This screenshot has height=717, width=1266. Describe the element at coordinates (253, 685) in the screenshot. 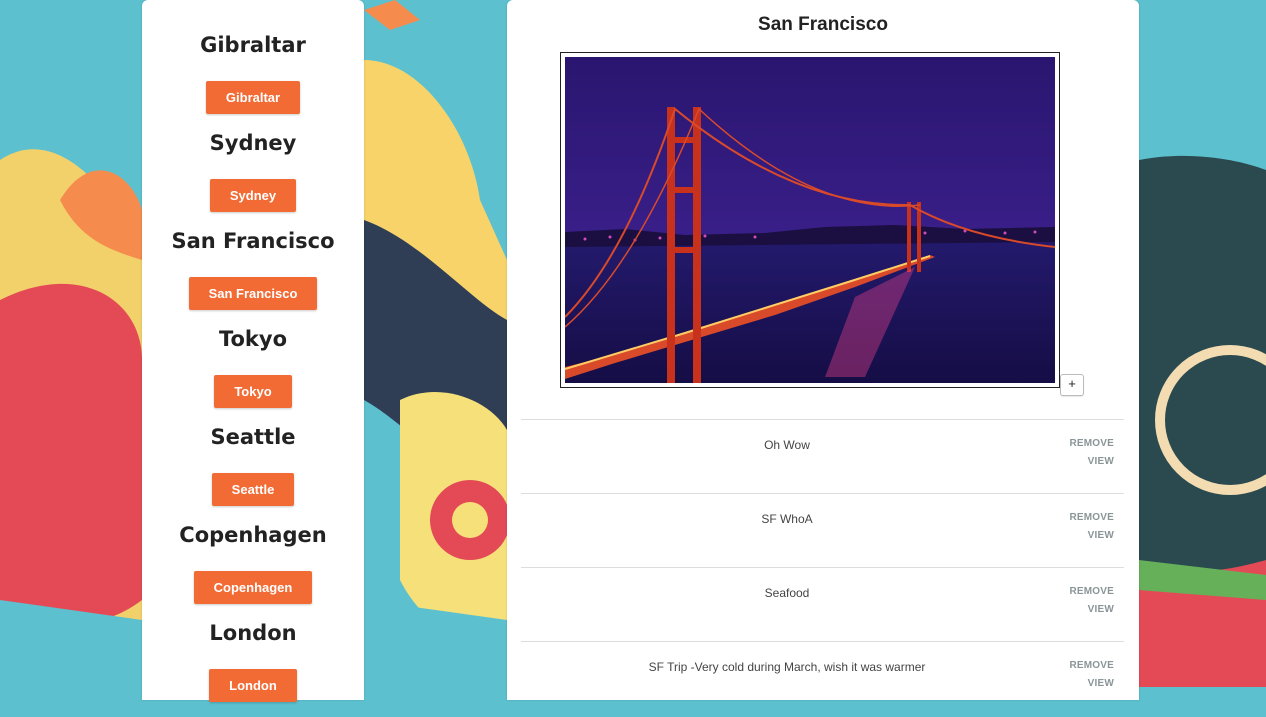

I see `city-button-london: London` at that location.